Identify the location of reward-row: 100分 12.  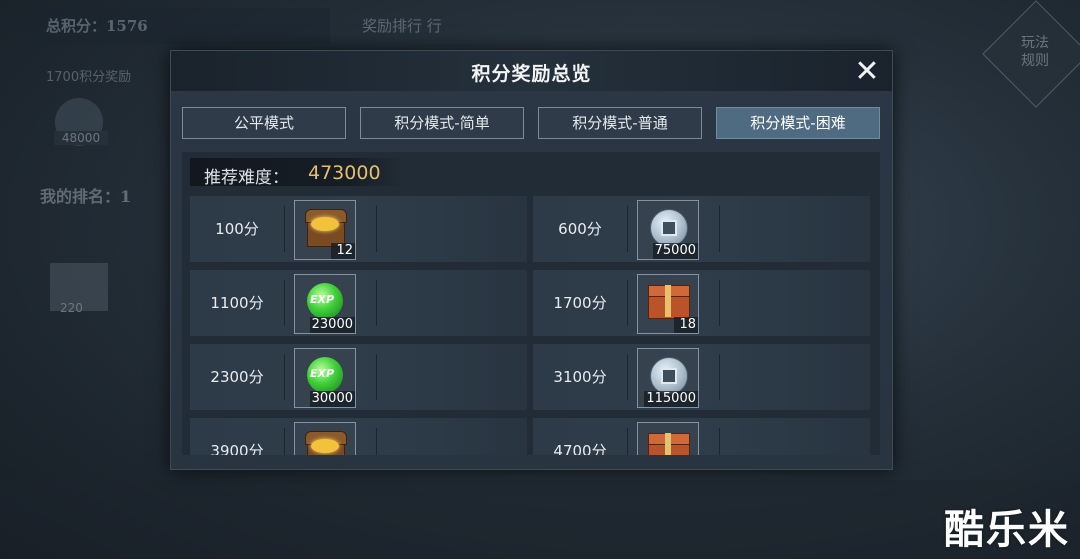
(358, 229).